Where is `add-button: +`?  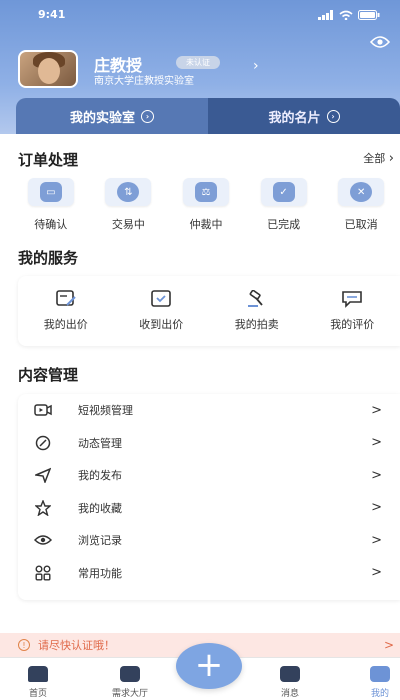
add-button: + is located at coordinates (209, 666).